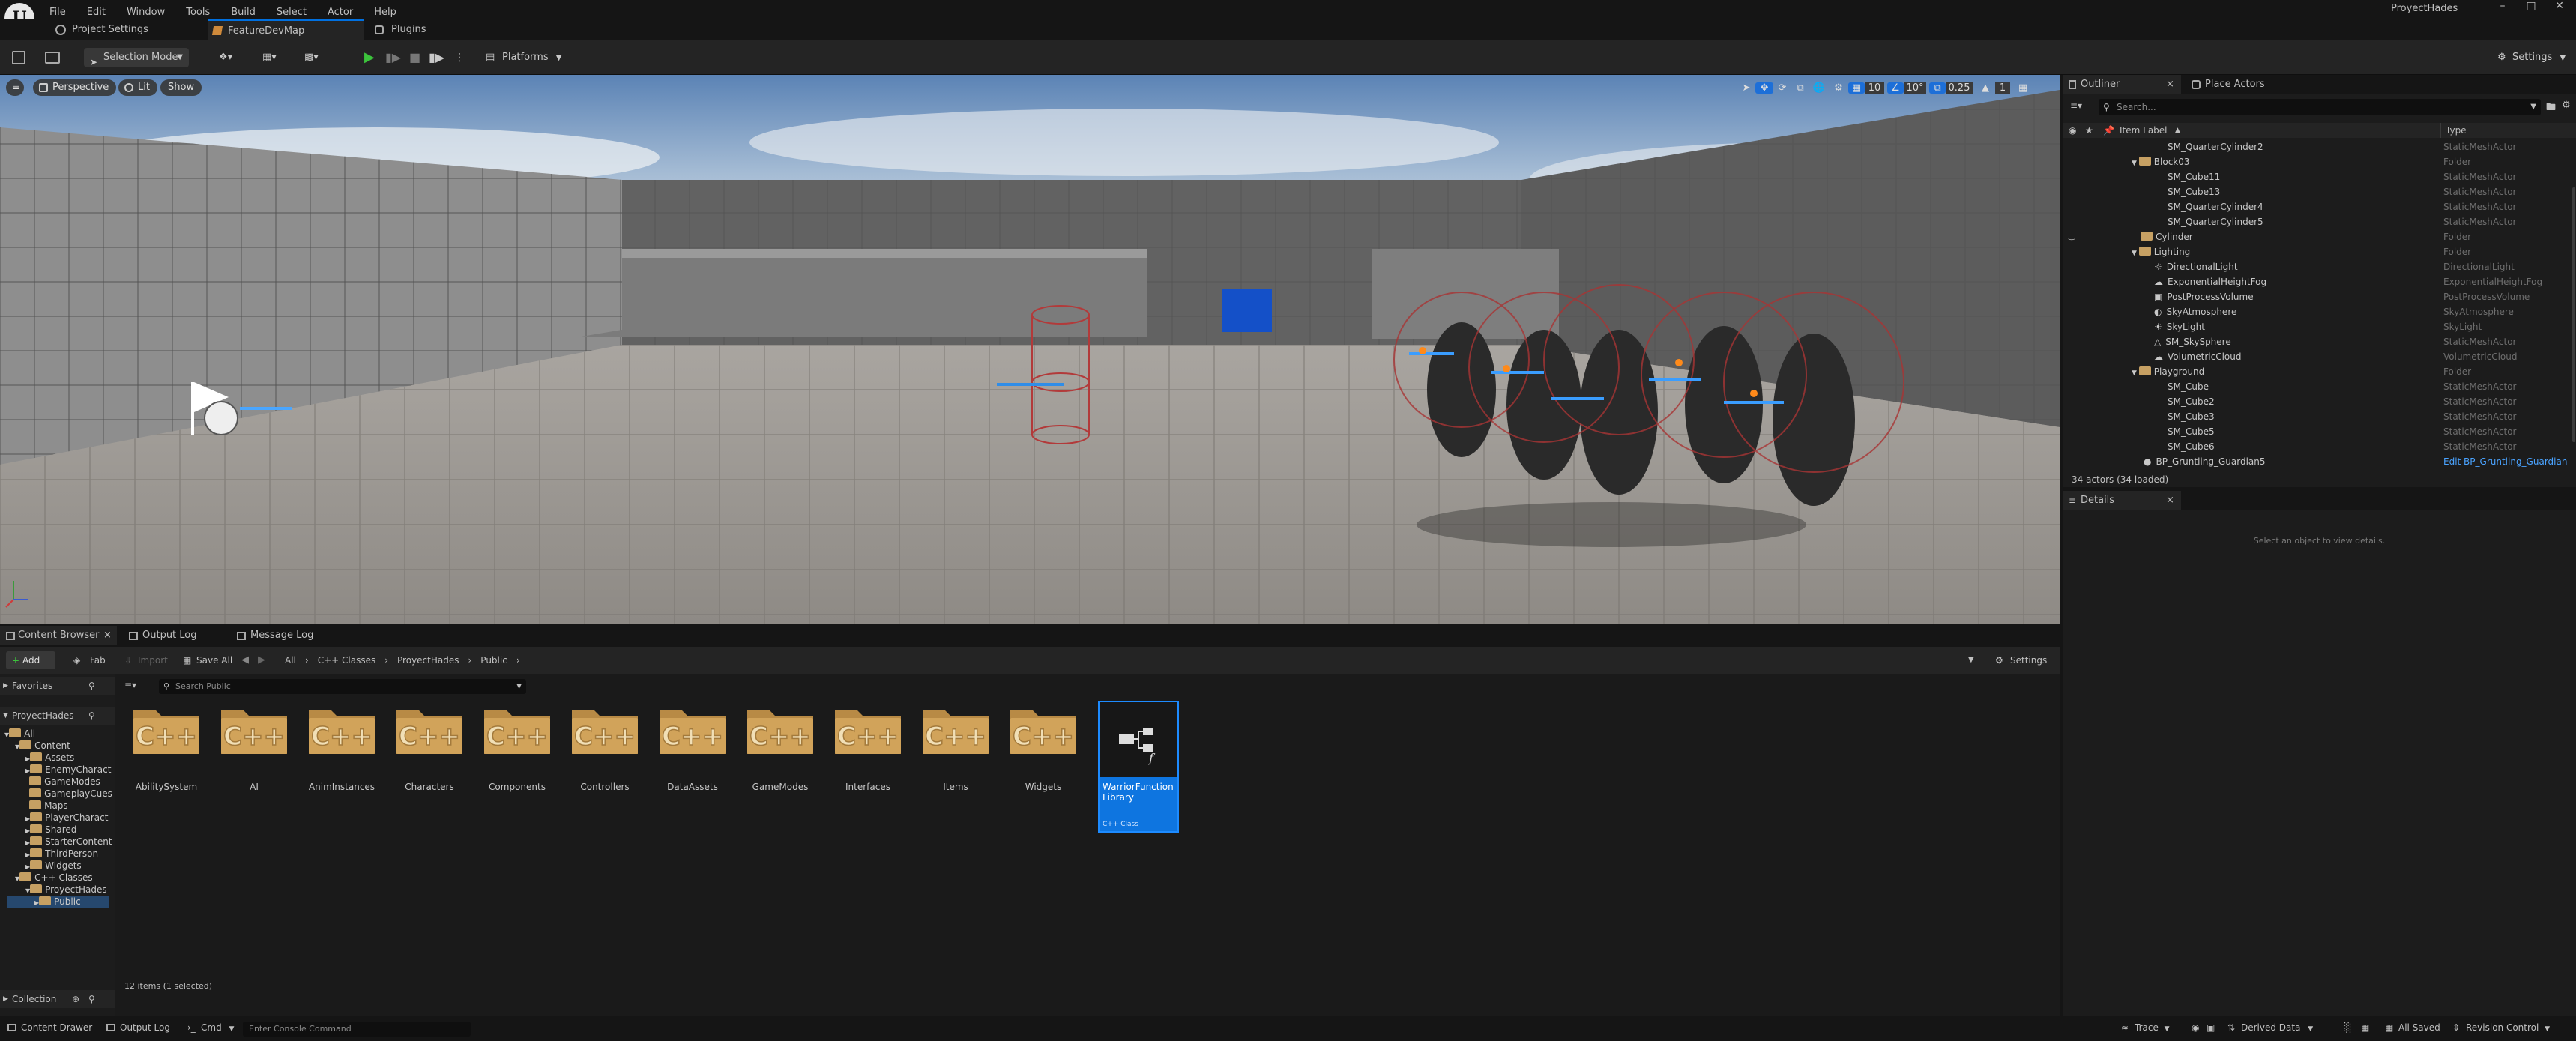 This screenshot has height=1041, width=2576. What do you see at coordinates (2531, 6) in the screenshot?
I see `maximize-icon: □` at bounding box center [2531, 6].